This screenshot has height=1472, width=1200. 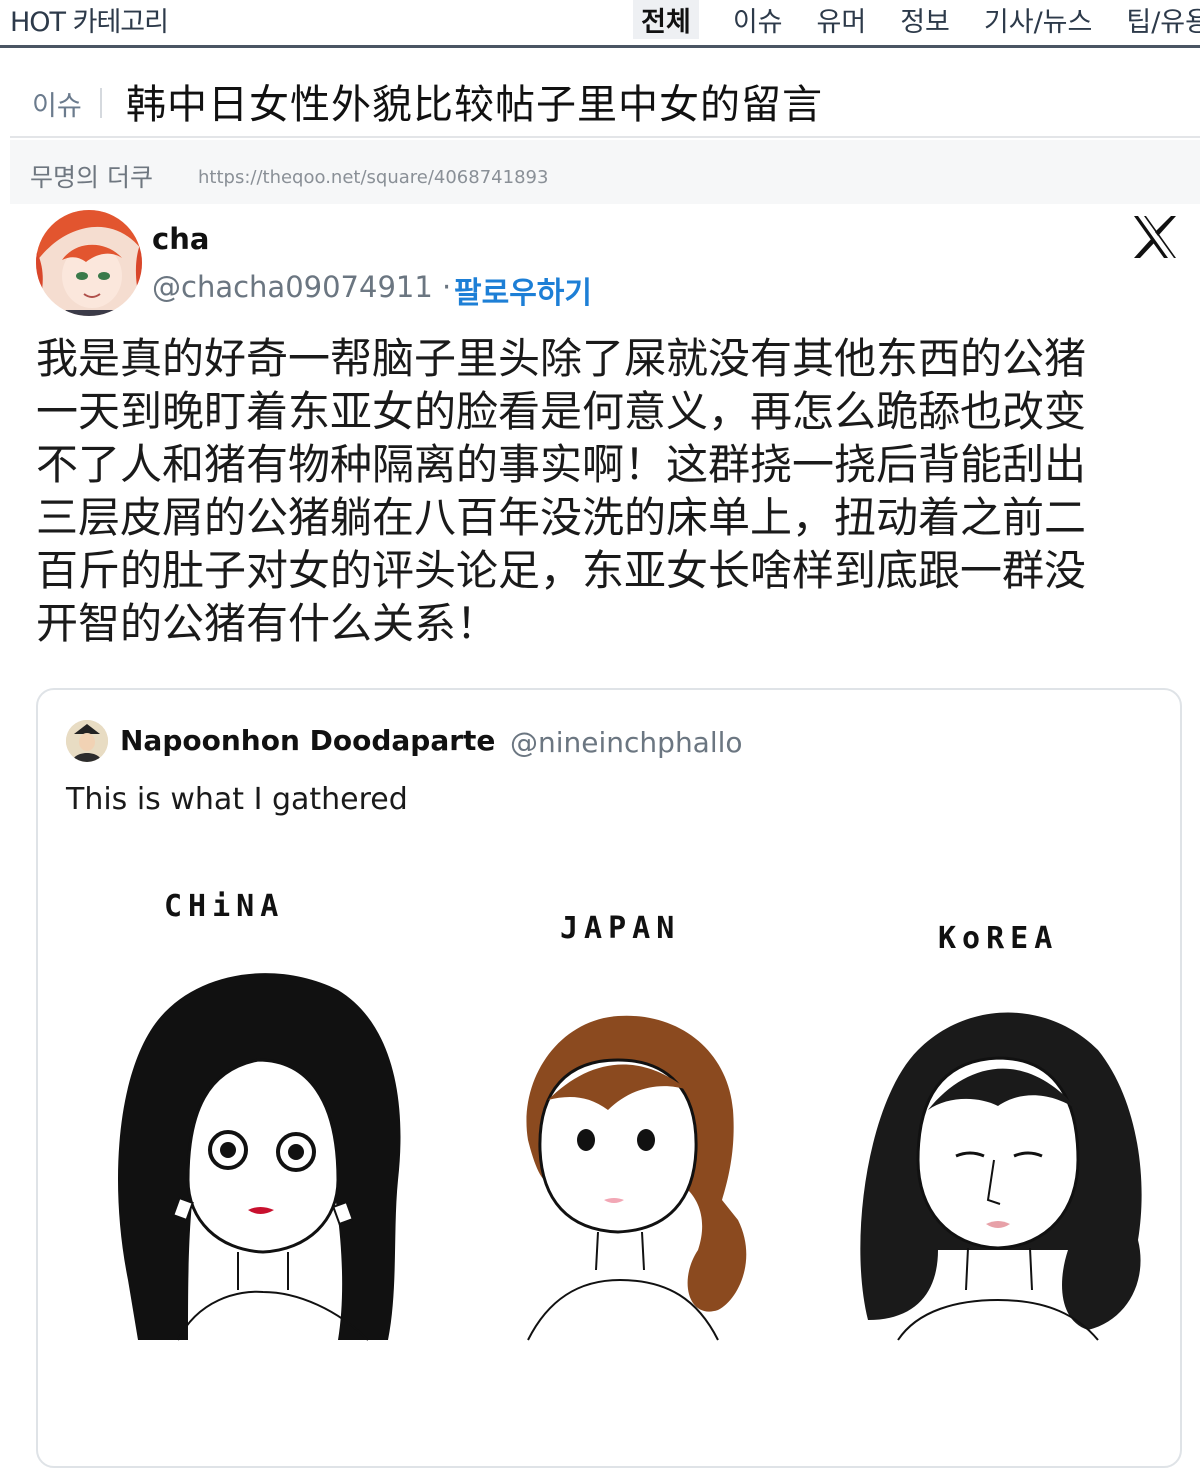 I want to click on tab-humor: 유머, so click(x=842, y=19).